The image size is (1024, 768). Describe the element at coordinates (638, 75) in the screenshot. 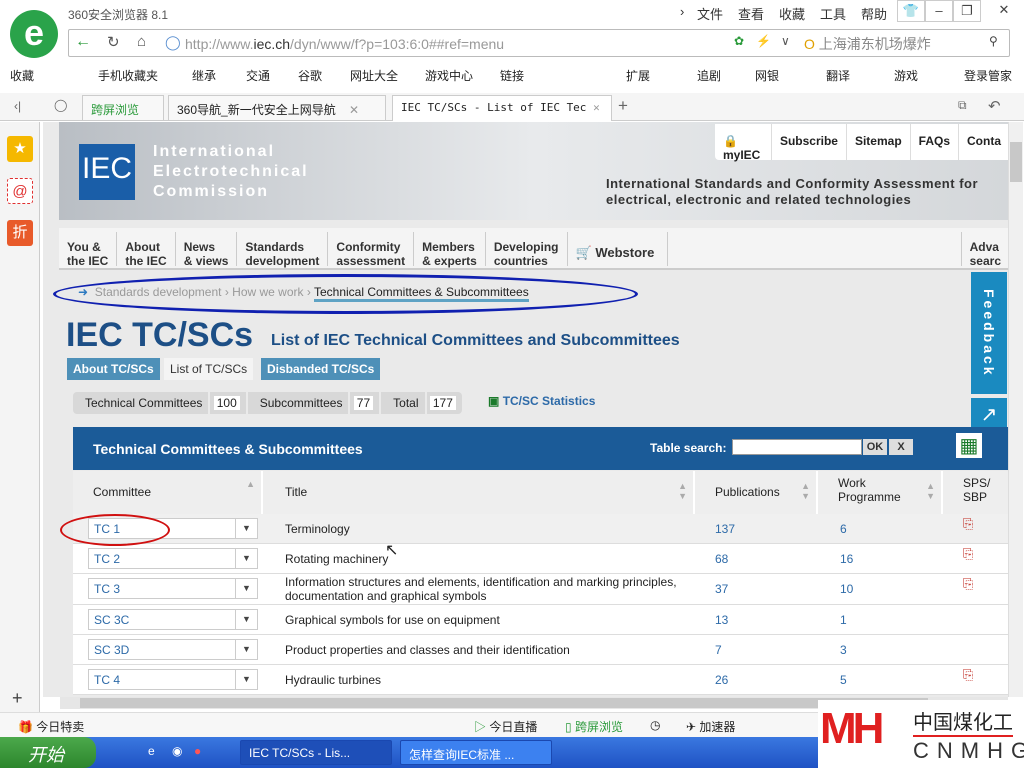

I see `extensions-button: 扩展` at that location.